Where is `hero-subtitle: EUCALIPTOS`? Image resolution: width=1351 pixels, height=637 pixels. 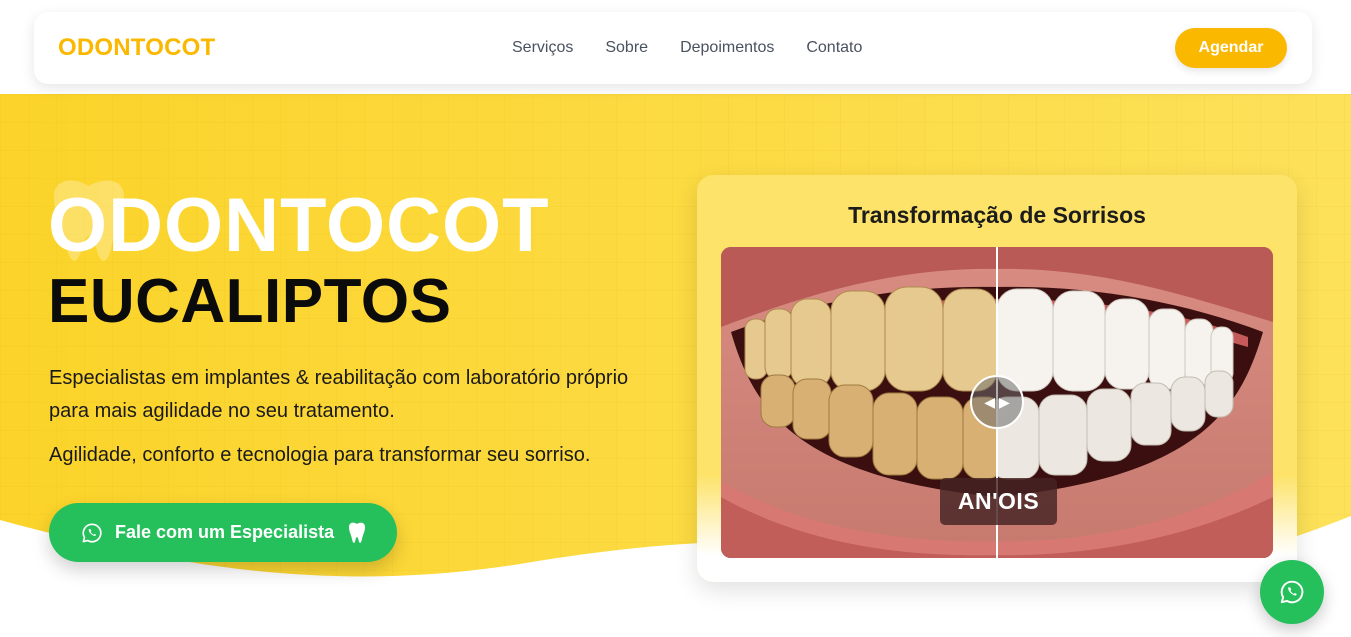
hero-subtitle: EUCALIPTOS is located at coordinates (250, 301).